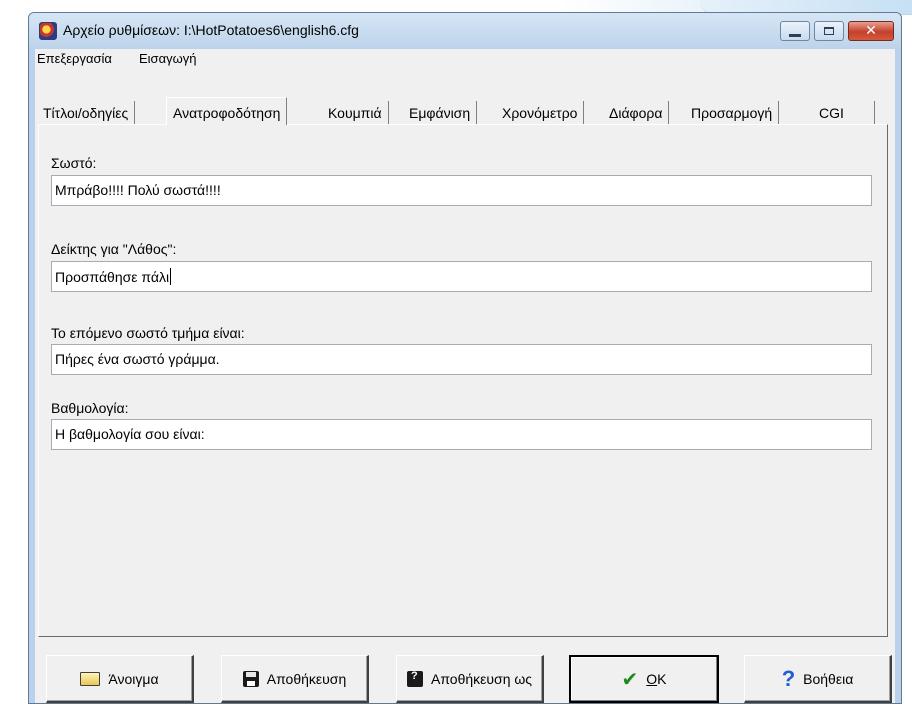  I want to click on hot-potatoes-app-icon, so click(48, 31).